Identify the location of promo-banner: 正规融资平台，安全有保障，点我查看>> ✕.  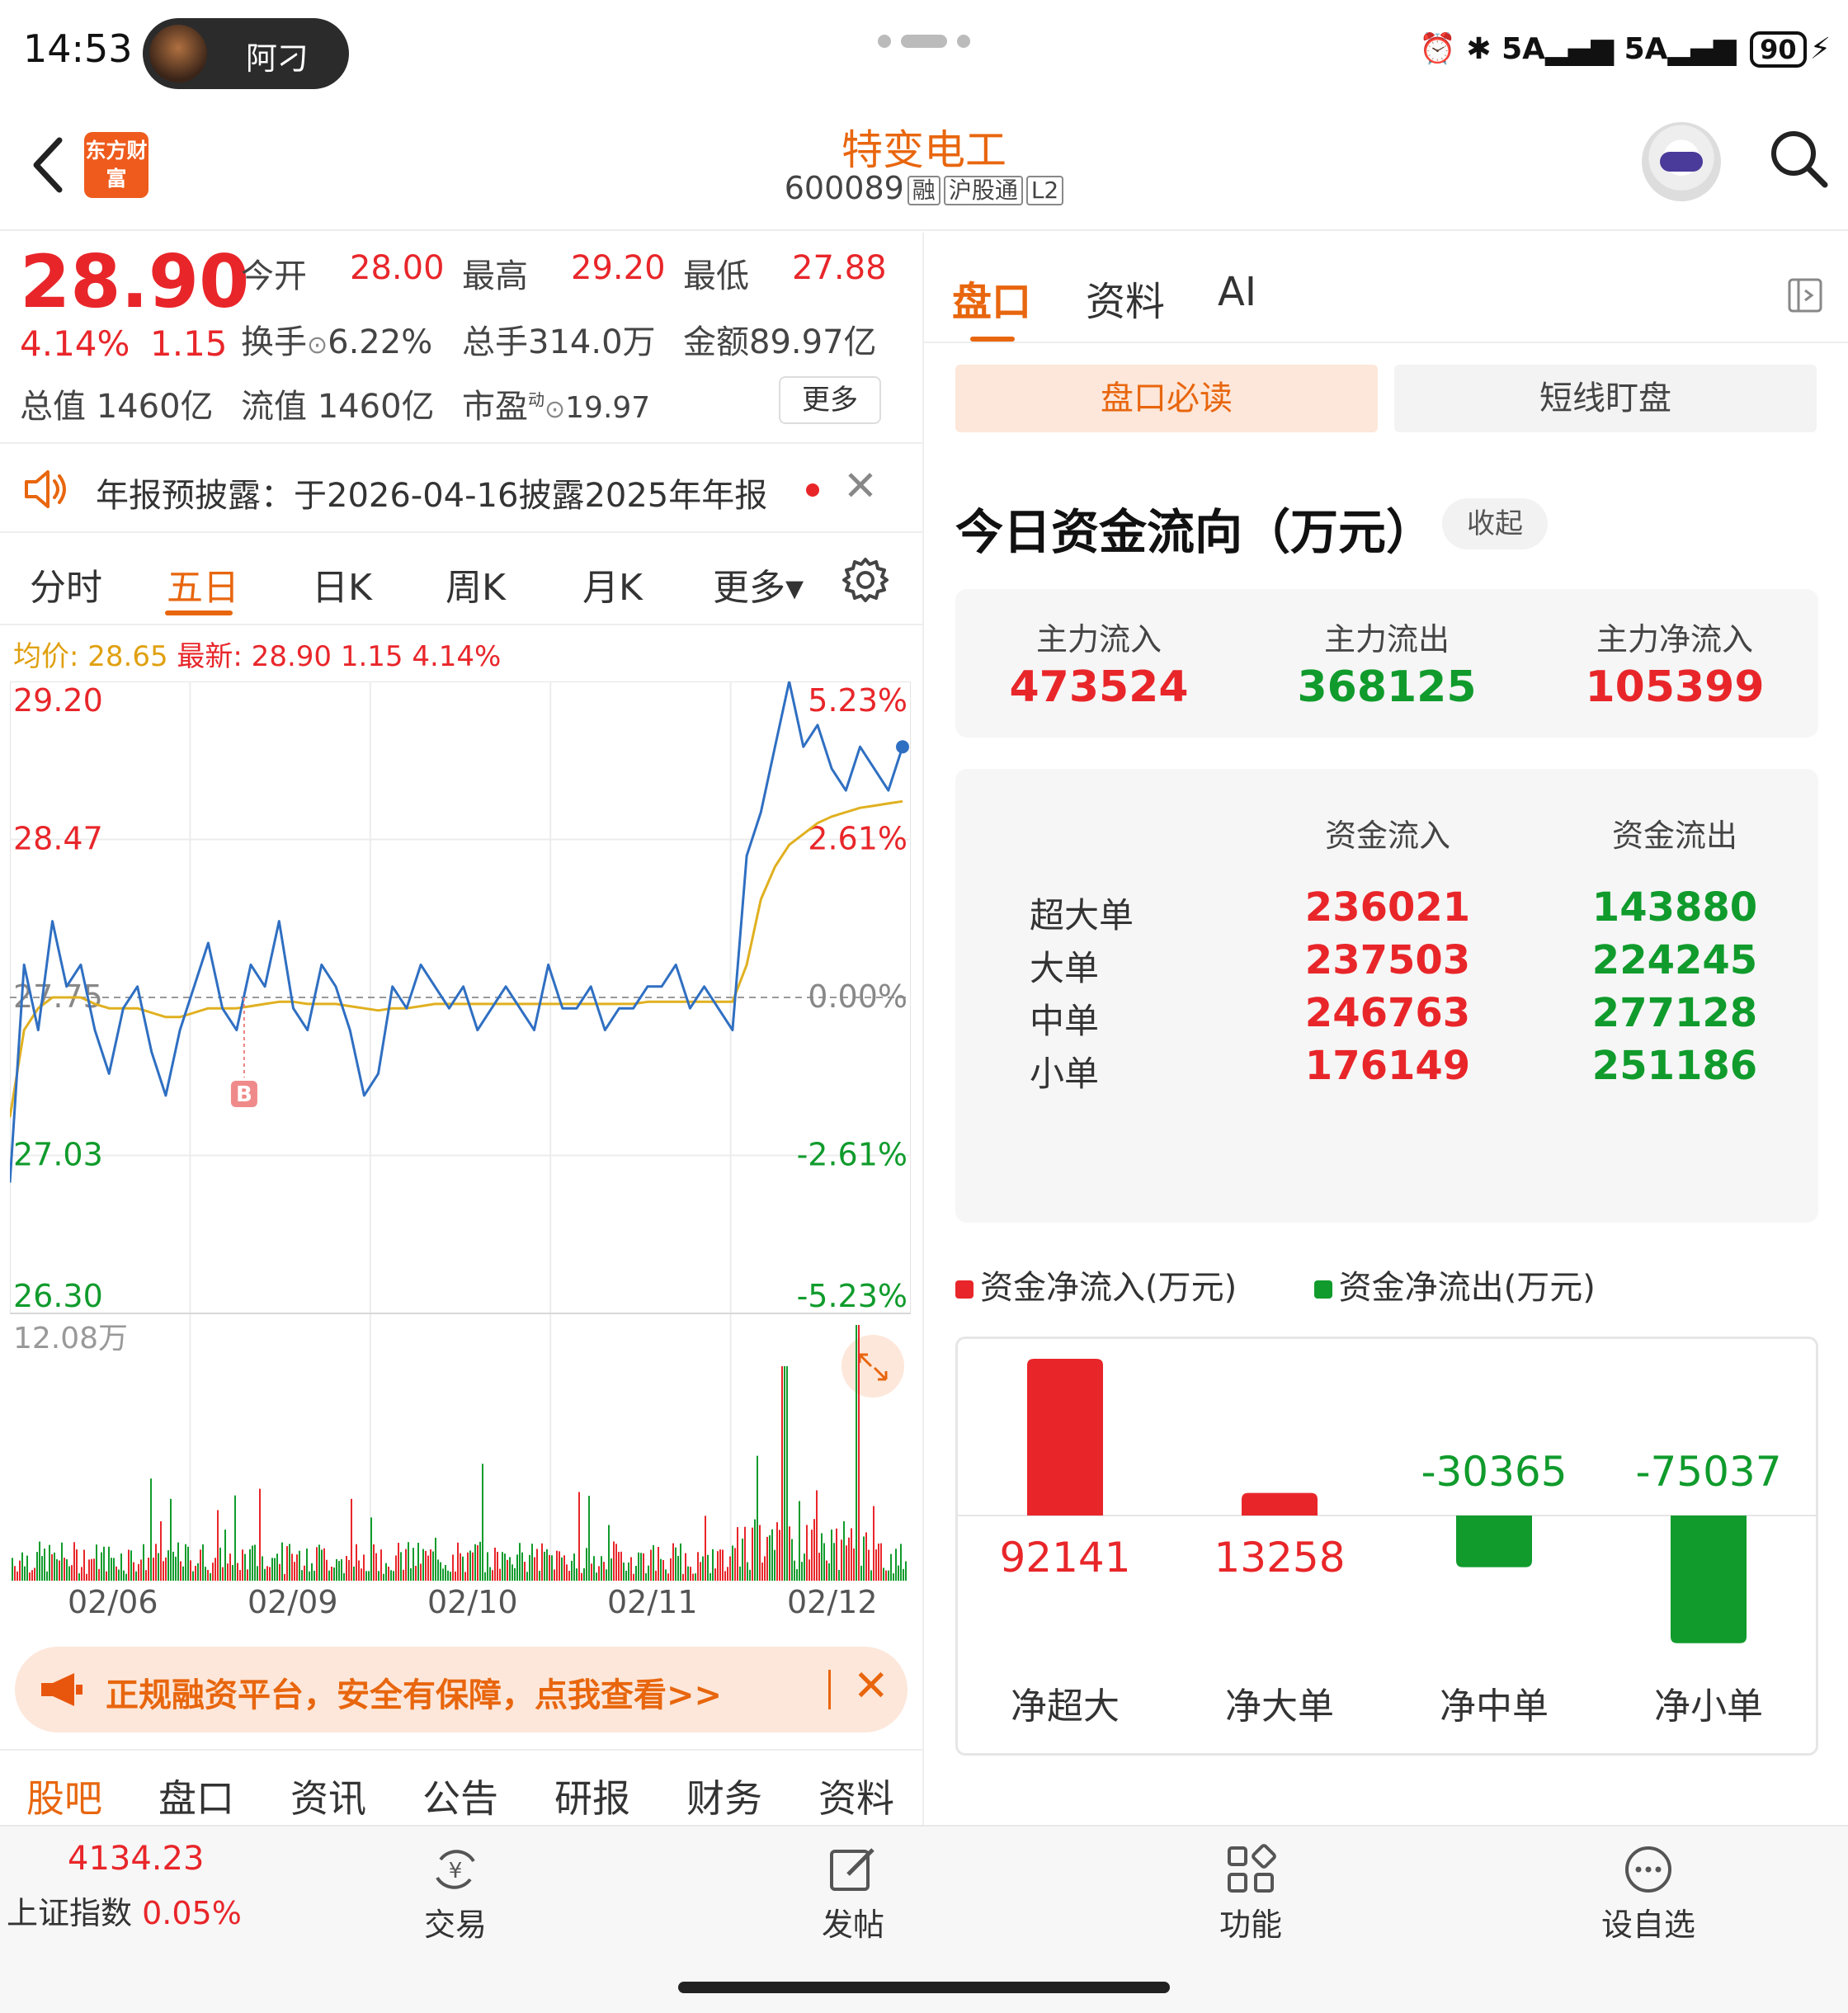
(461, 1689).